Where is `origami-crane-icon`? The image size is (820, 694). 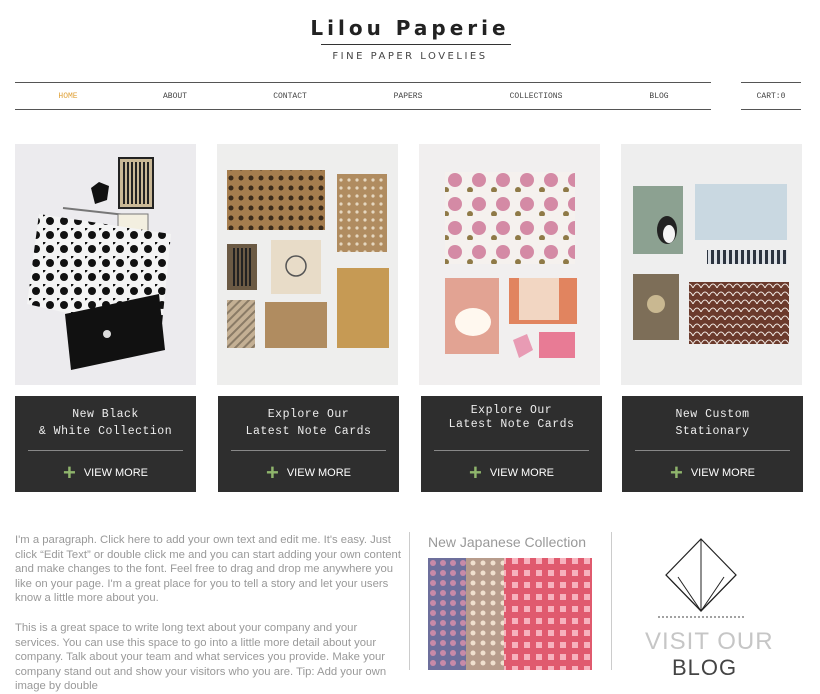
origami-crane-icon is located at coordinates (701, 578).